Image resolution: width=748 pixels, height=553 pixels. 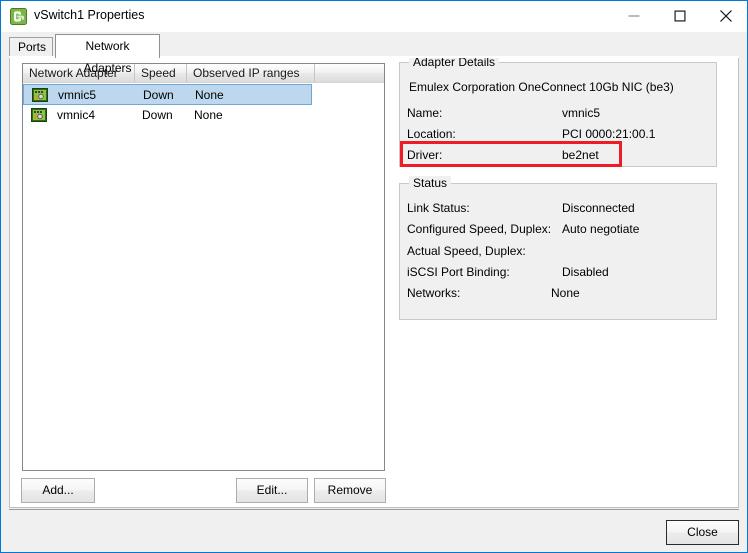 I want to click on maximize-icon, so click(x=680, y=16).